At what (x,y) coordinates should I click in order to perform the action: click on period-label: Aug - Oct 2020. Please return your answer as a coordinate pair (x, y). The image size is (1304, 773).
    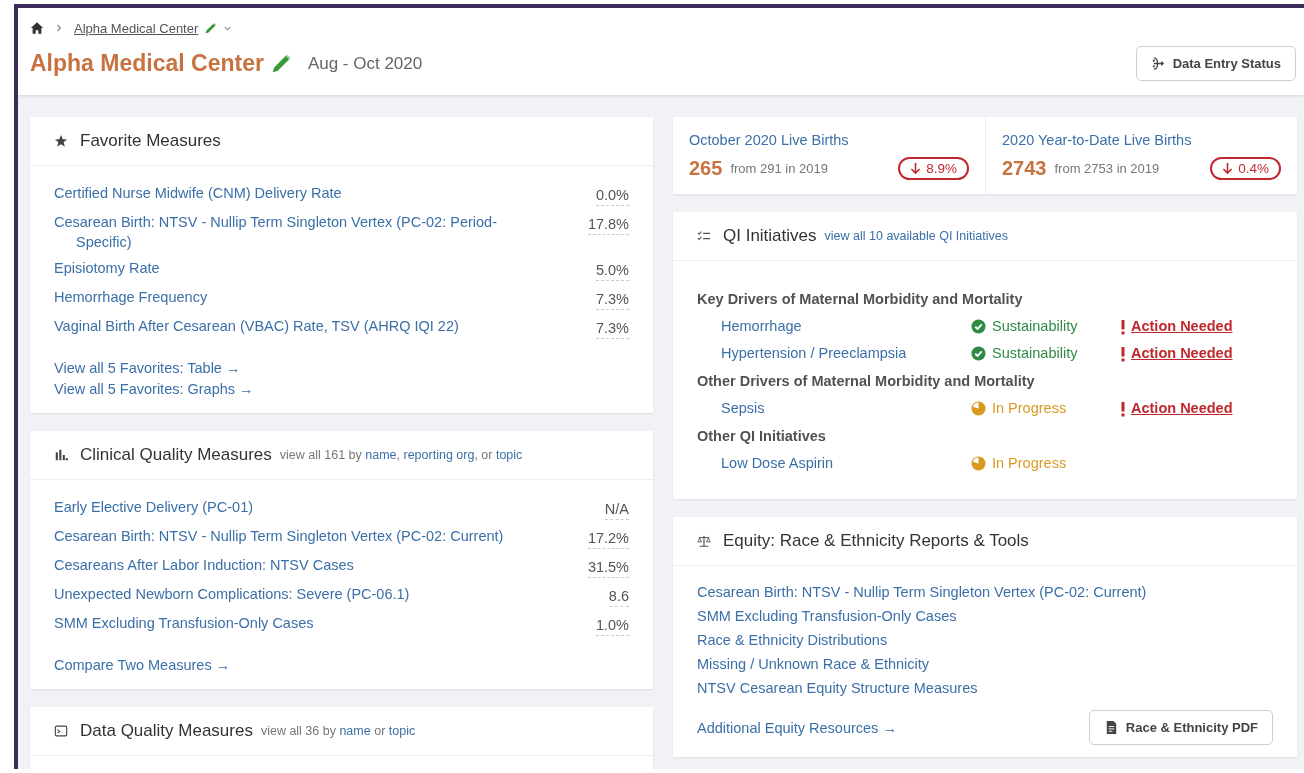
    Looking at the image, I should click on (365, 63).